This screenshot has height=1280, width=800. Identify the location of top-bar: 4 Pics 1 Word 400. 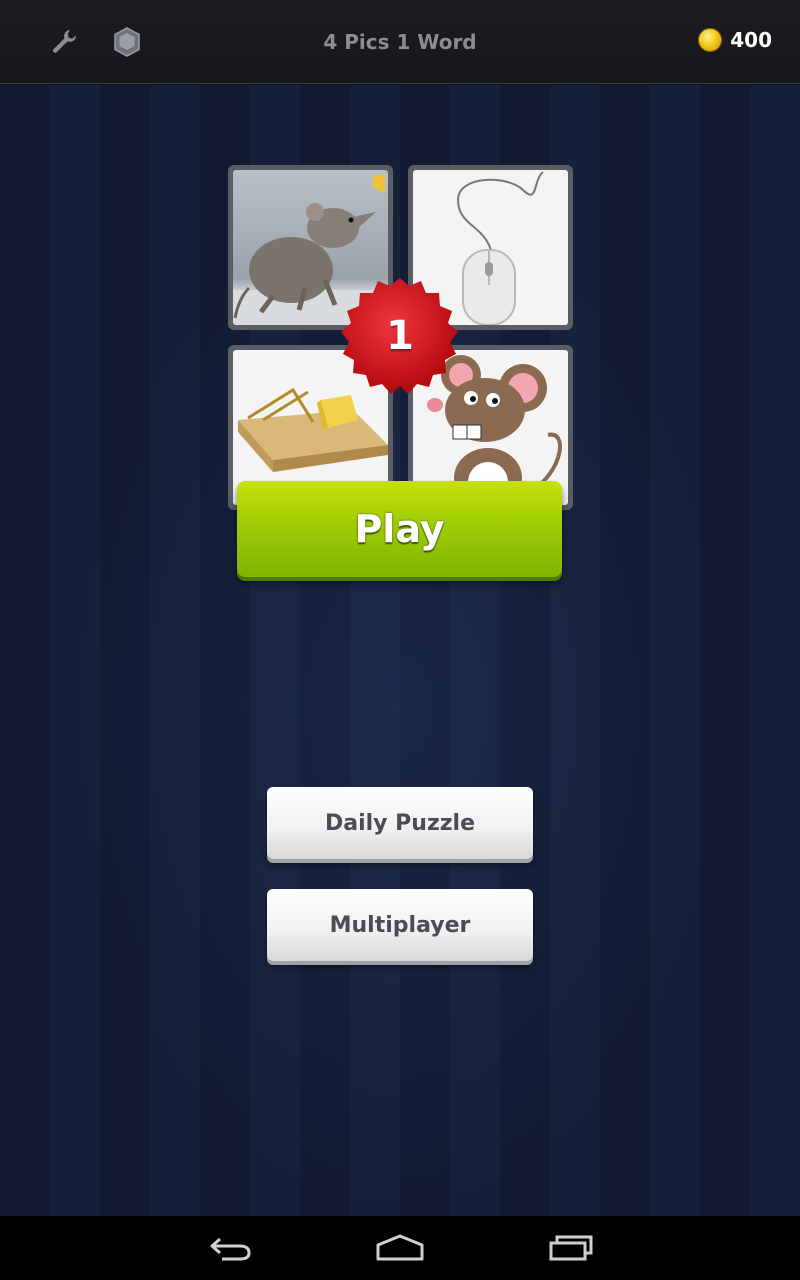
(400, 42).